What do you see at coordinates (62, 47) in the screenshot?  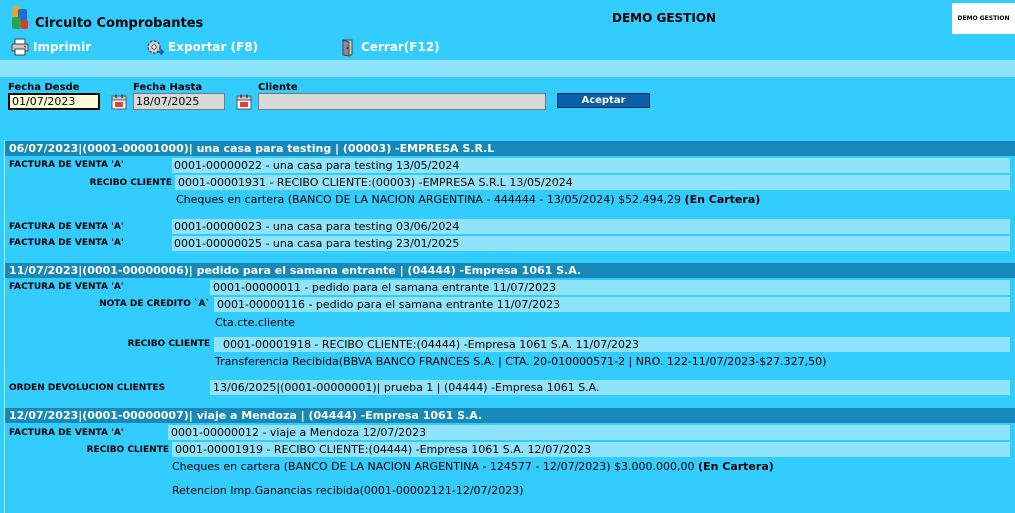 I see `print-label: Imprimir` at bounding box center [62, 47].